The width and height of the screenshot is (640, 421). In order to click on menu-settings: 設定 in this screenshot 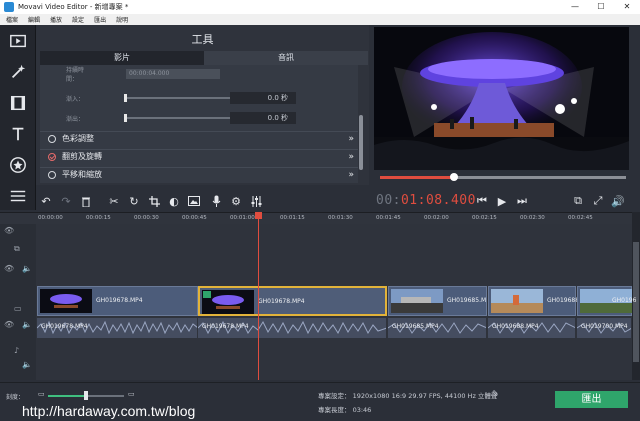, I will do `click(78, 19)`.